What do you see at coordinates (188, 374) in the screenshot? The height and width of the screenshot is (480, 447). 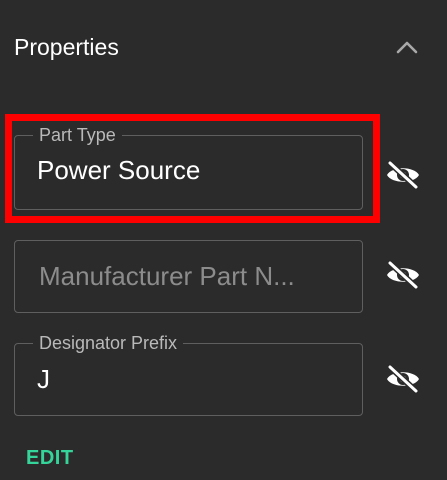 I see `designator-prefix-field: Designator Prefix J` at bounding box center [188, 374].